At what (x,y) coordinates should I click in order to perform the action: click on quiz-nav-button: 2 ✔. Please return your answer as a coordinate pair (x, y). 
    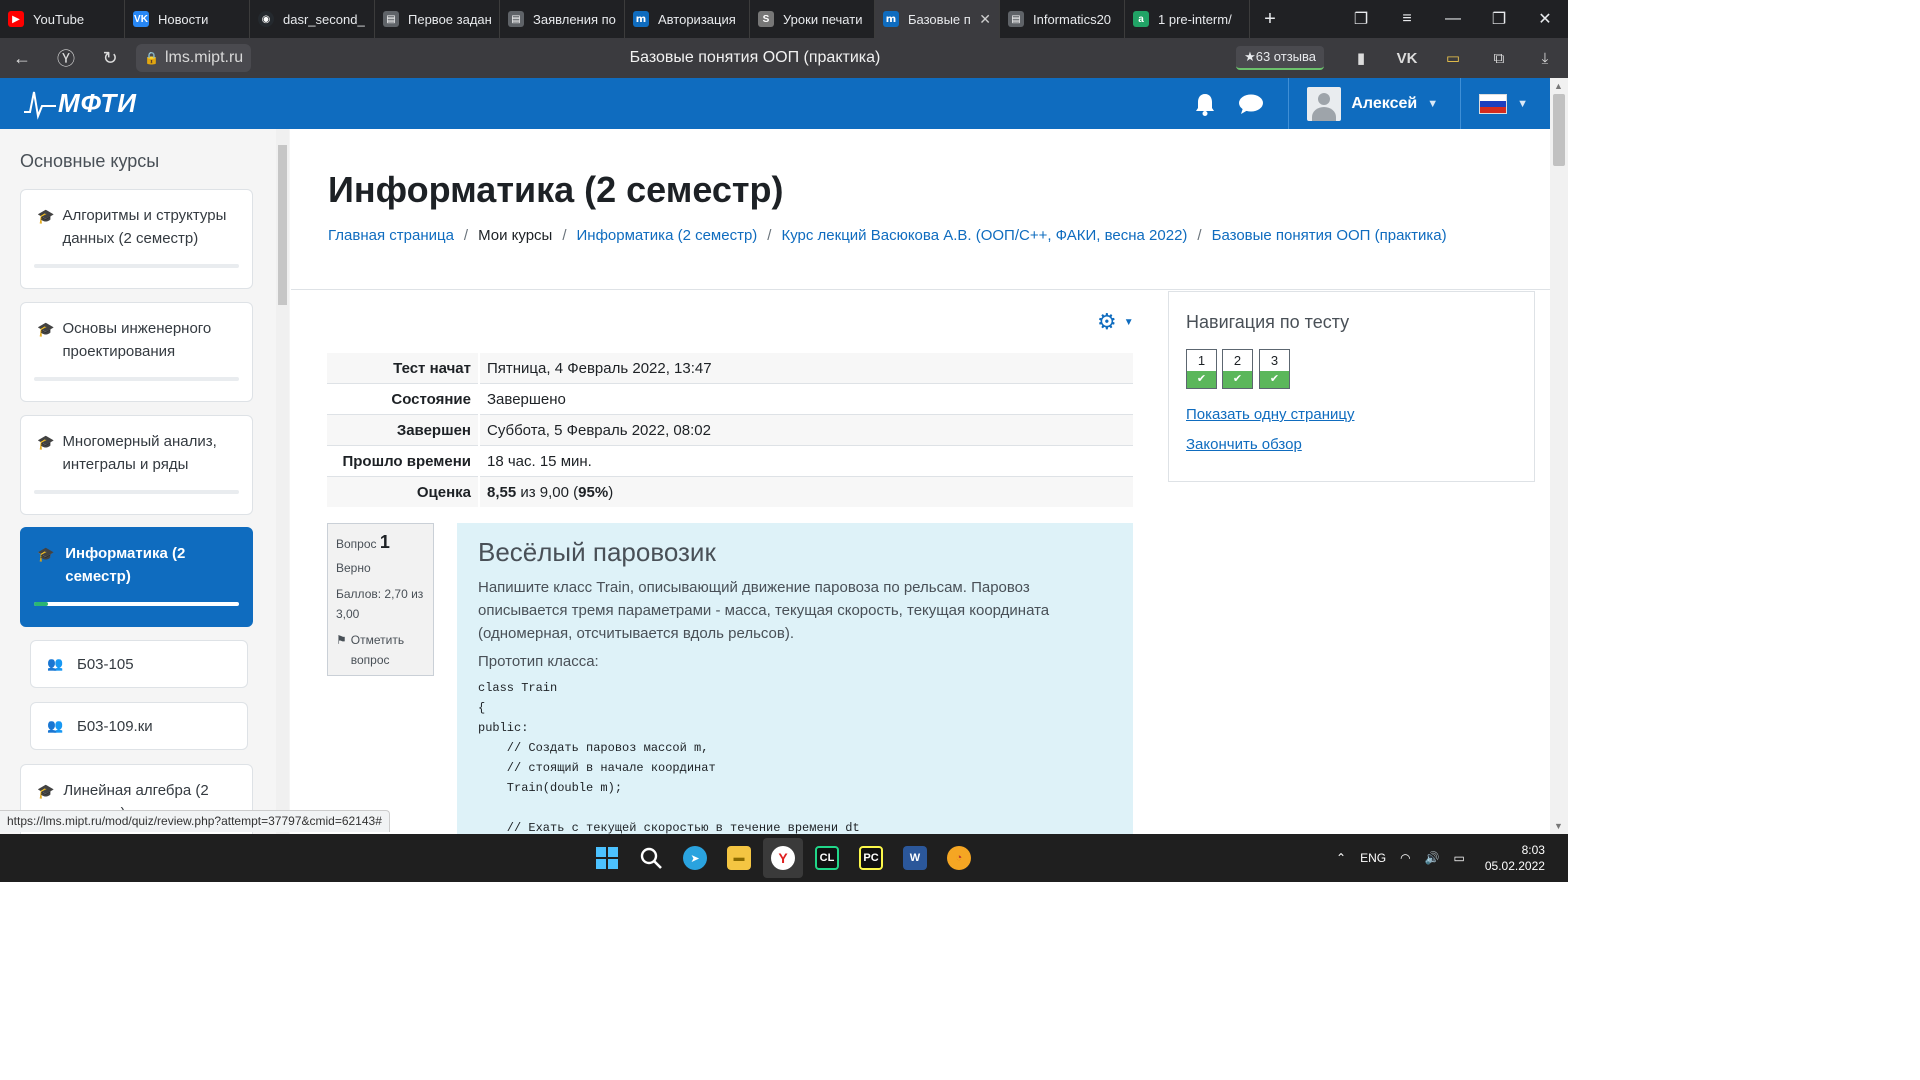
    Looking at the image, I should click on (1237, 369).